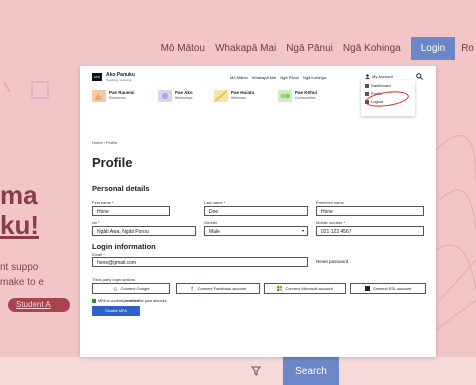 The width and height of the screenshot is (476, 385). I want to click on svg-text: G, so click(115, 288).